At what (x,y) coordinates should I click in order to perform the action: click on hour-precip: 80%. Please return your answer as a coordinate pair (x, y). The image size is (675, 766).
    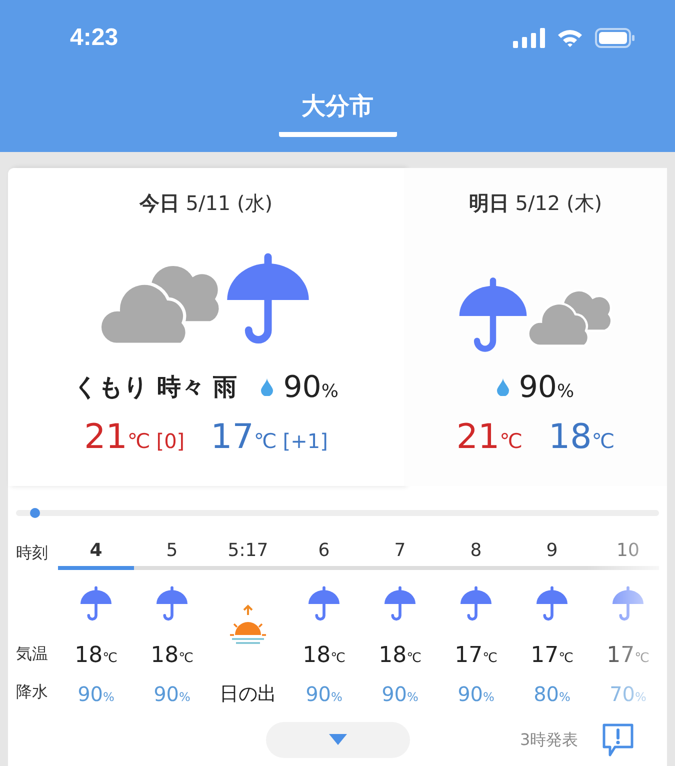
    Looking at the image, I should click on (552, 694).